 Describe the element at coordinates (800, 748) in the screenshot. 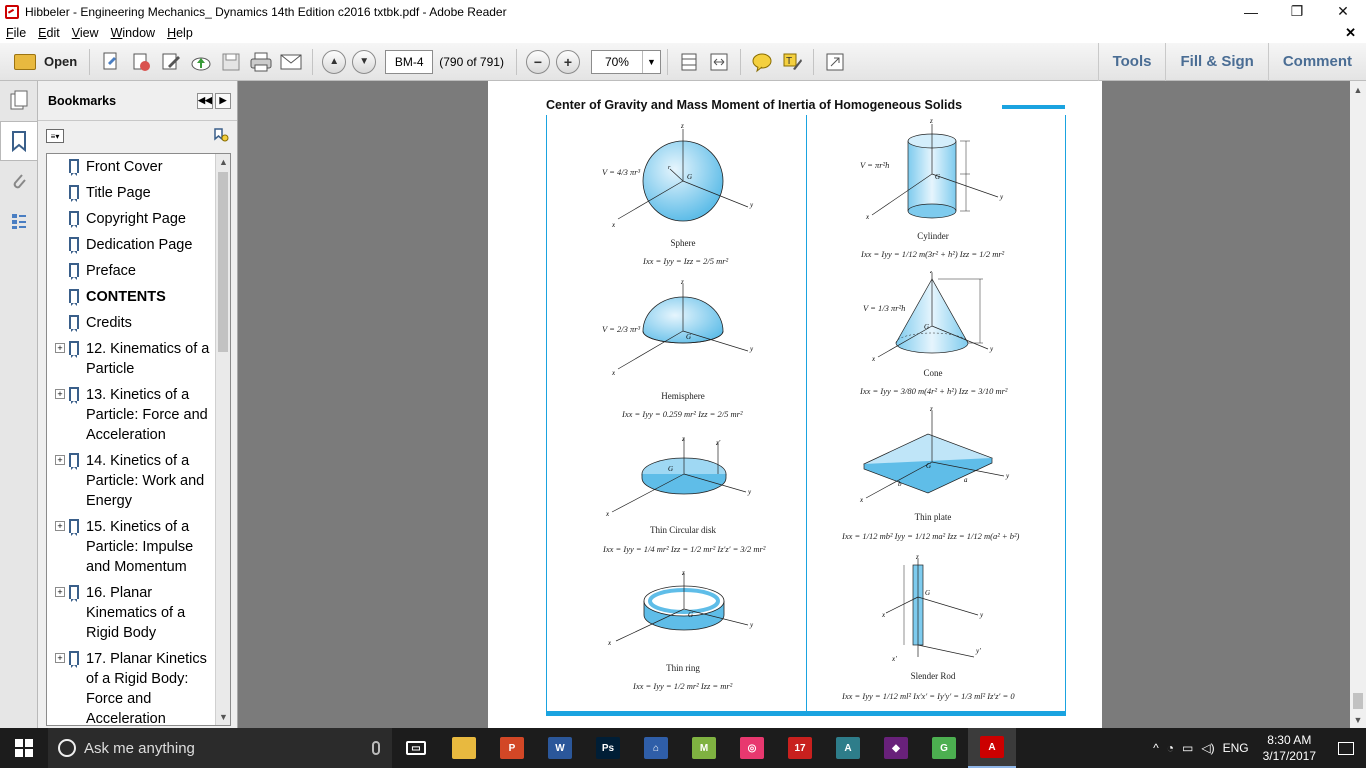

I see `taskbar-app-maple: 17` at that location.